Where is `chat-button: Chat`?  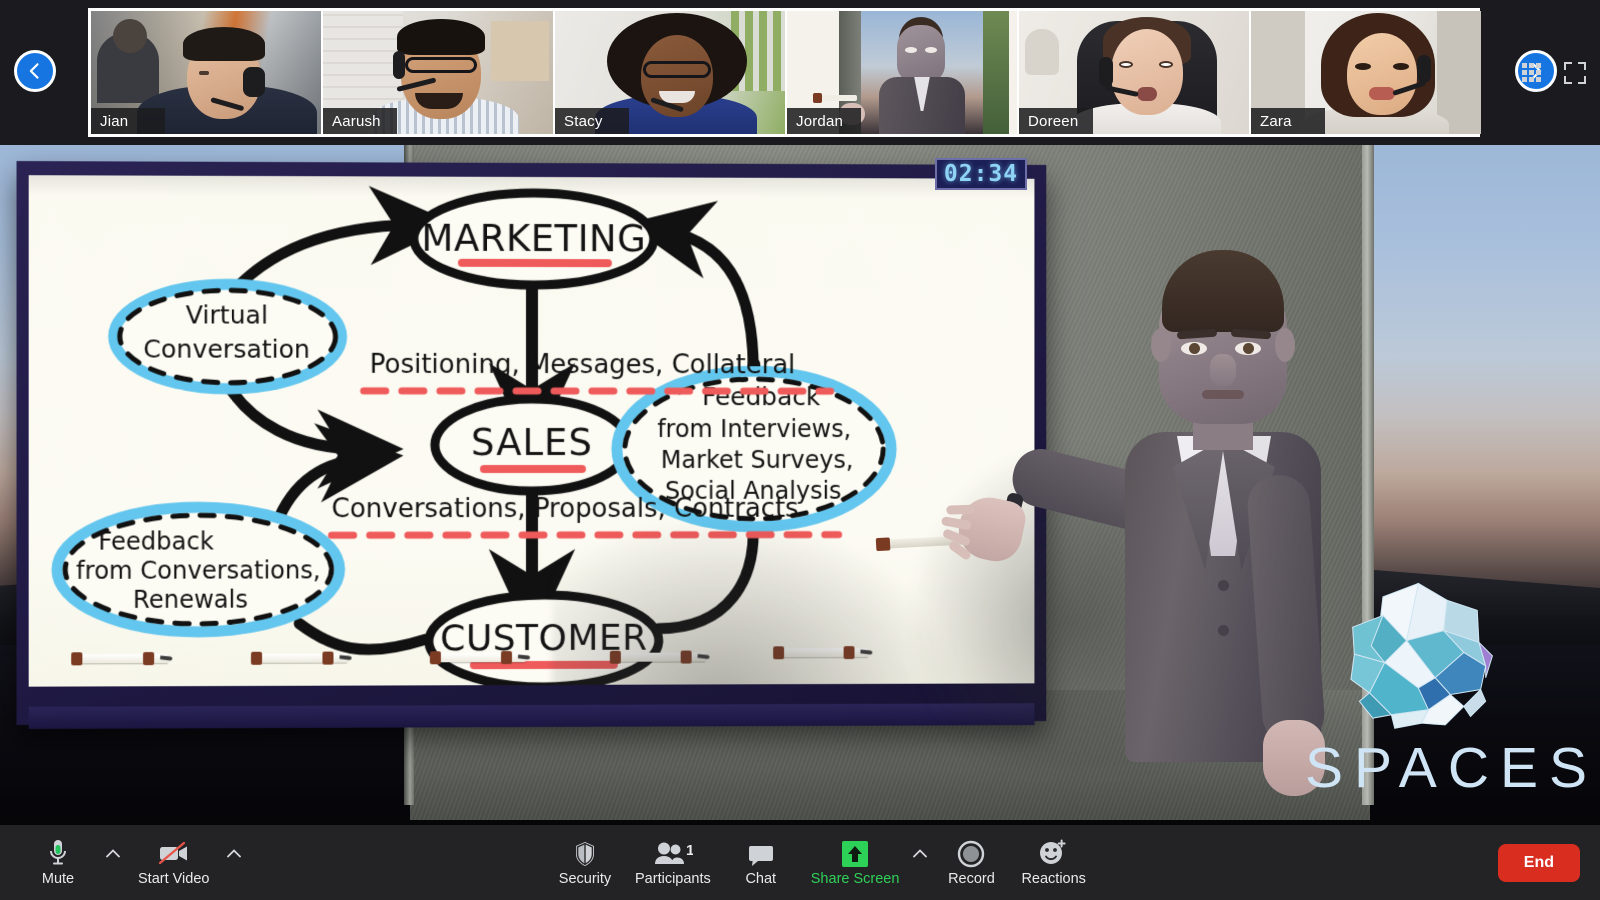
chat-button: Chat is located at coordinates (761, 862).